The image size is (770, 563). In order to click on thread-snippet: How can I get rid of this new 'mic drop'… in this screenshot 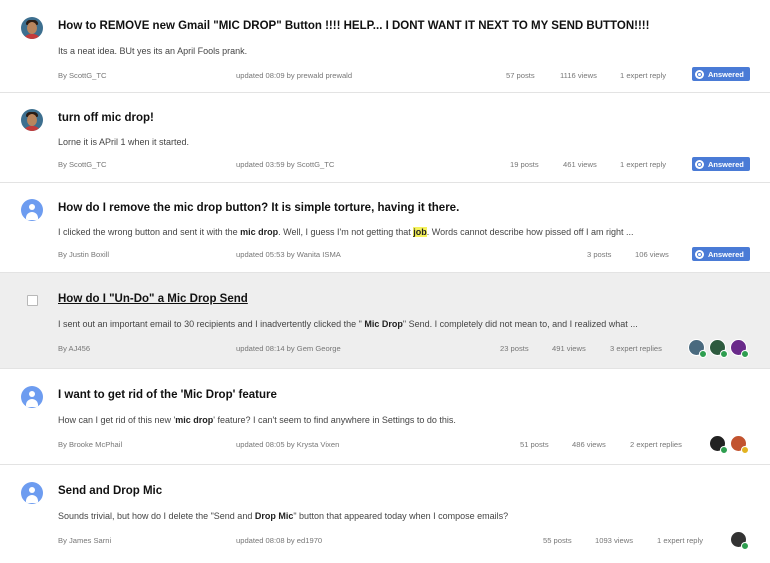, I will do `click(257, 420)`.